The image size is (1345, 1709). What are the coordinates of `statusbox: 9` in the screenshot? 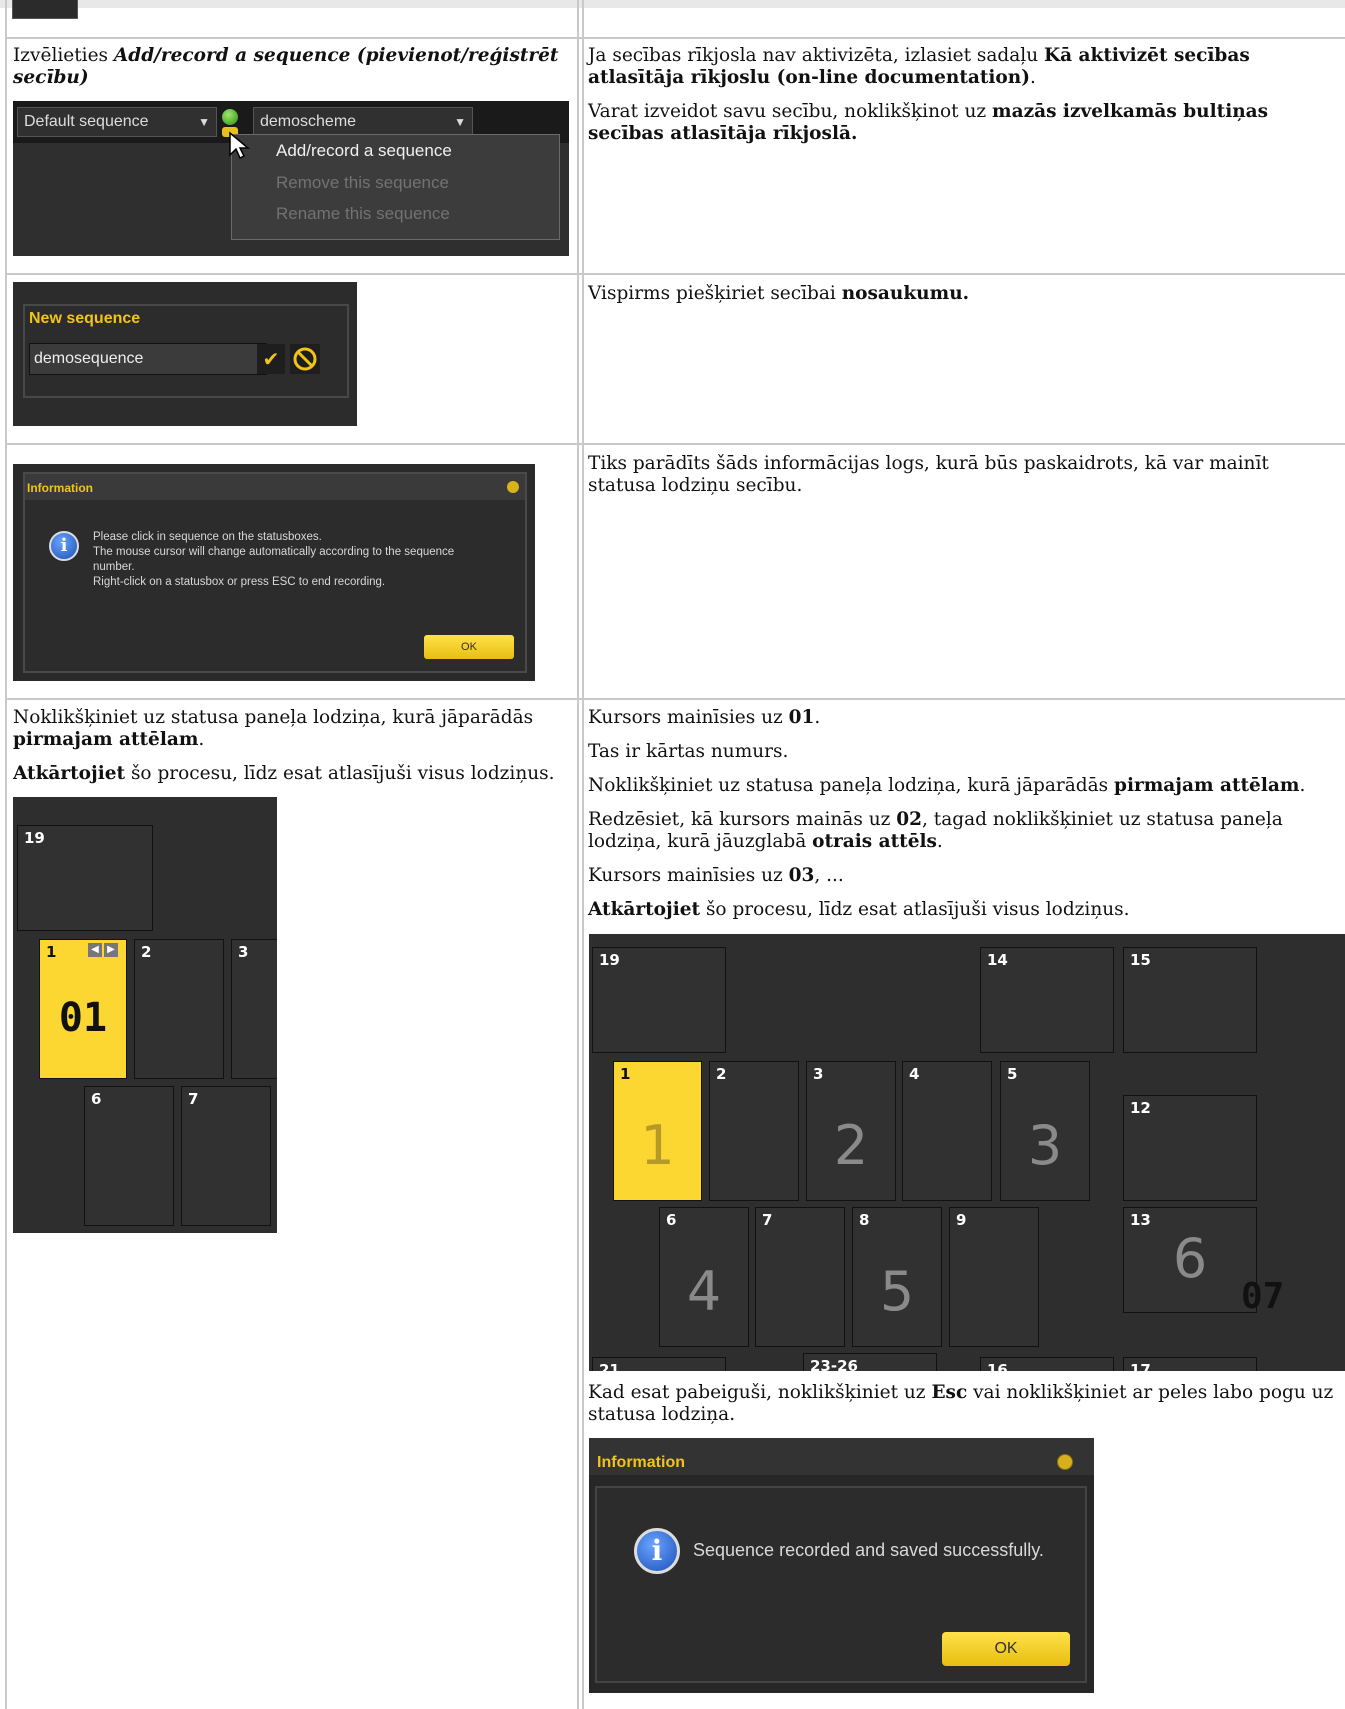 It's located at (994, 1277).